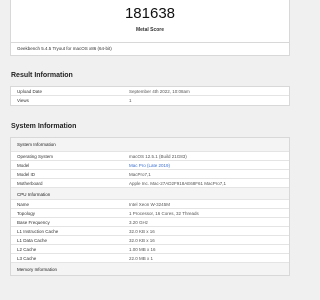  Describe the element at coordinates (23, 165) in the screenshot. I see `row-label: Model` at that location.